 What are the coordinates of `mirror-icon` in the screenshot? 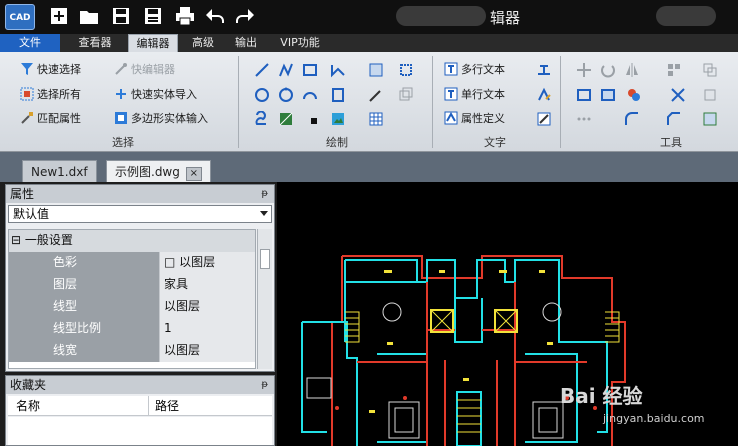 It's located at (632, 70).